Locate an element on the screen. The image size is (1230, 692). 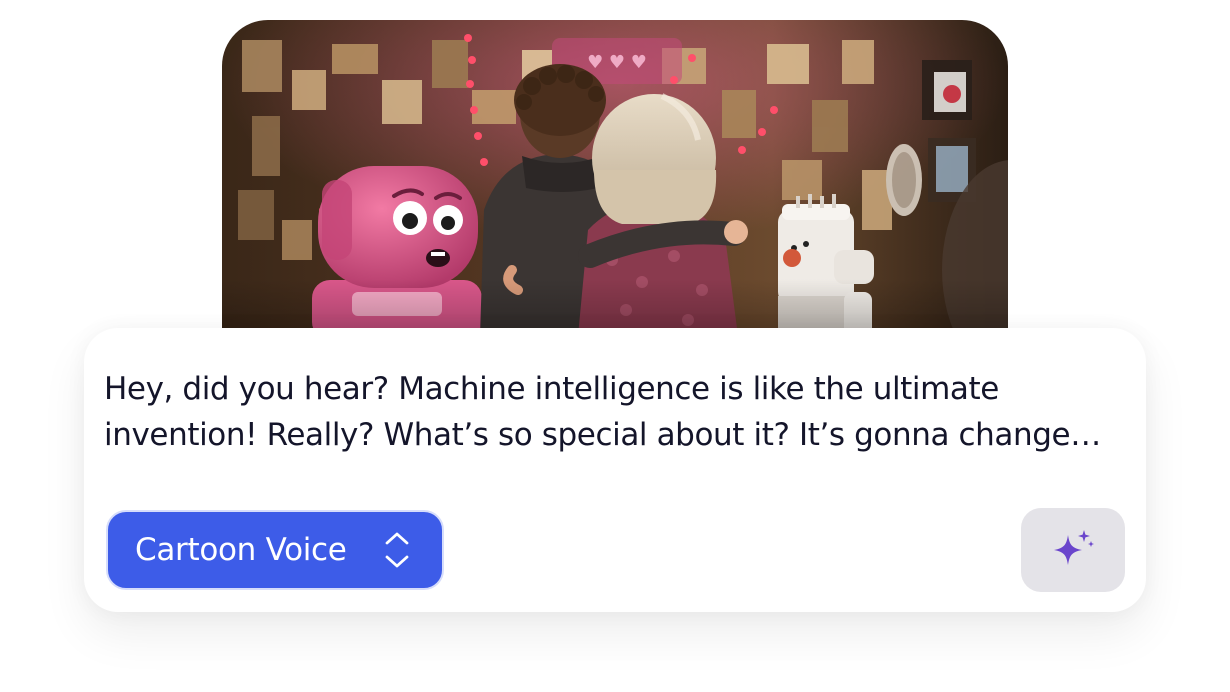
generate-button is located at coordinates (1073, 550).